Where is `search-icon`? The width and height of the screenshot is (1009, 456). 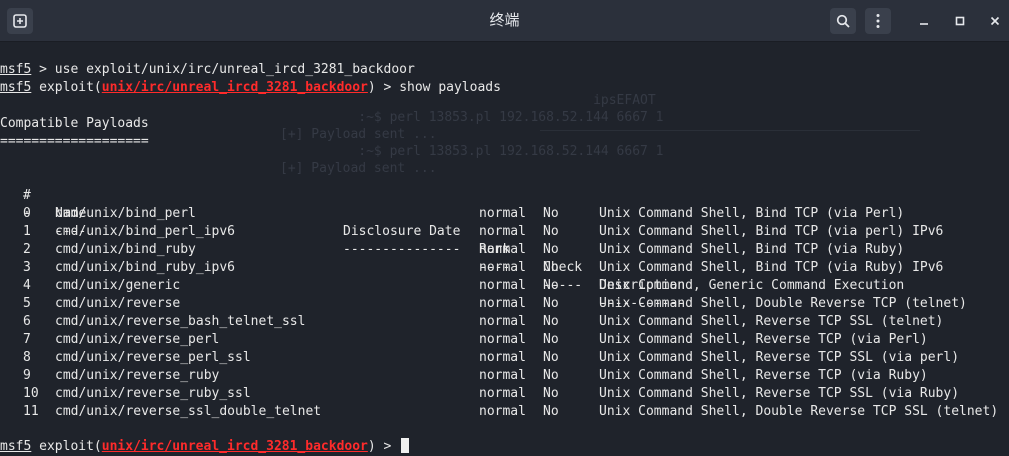 search-icon is located at coordinates (843, 21).